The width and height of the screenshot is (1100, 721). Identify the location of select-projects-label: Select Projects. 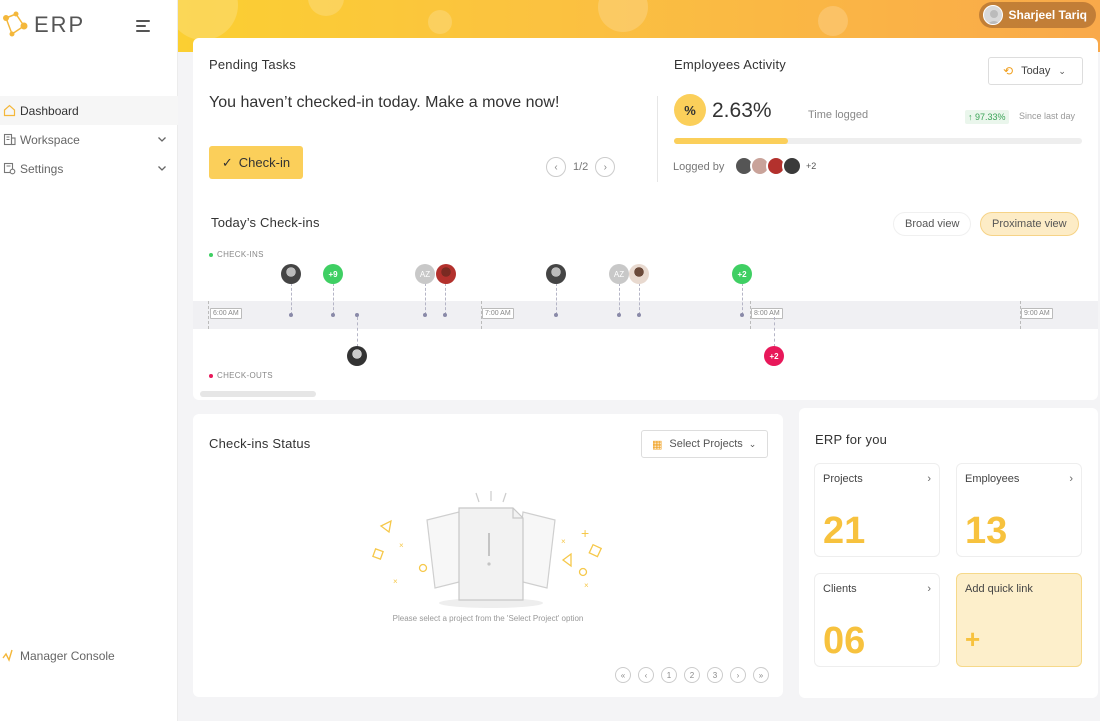
(706, 444).